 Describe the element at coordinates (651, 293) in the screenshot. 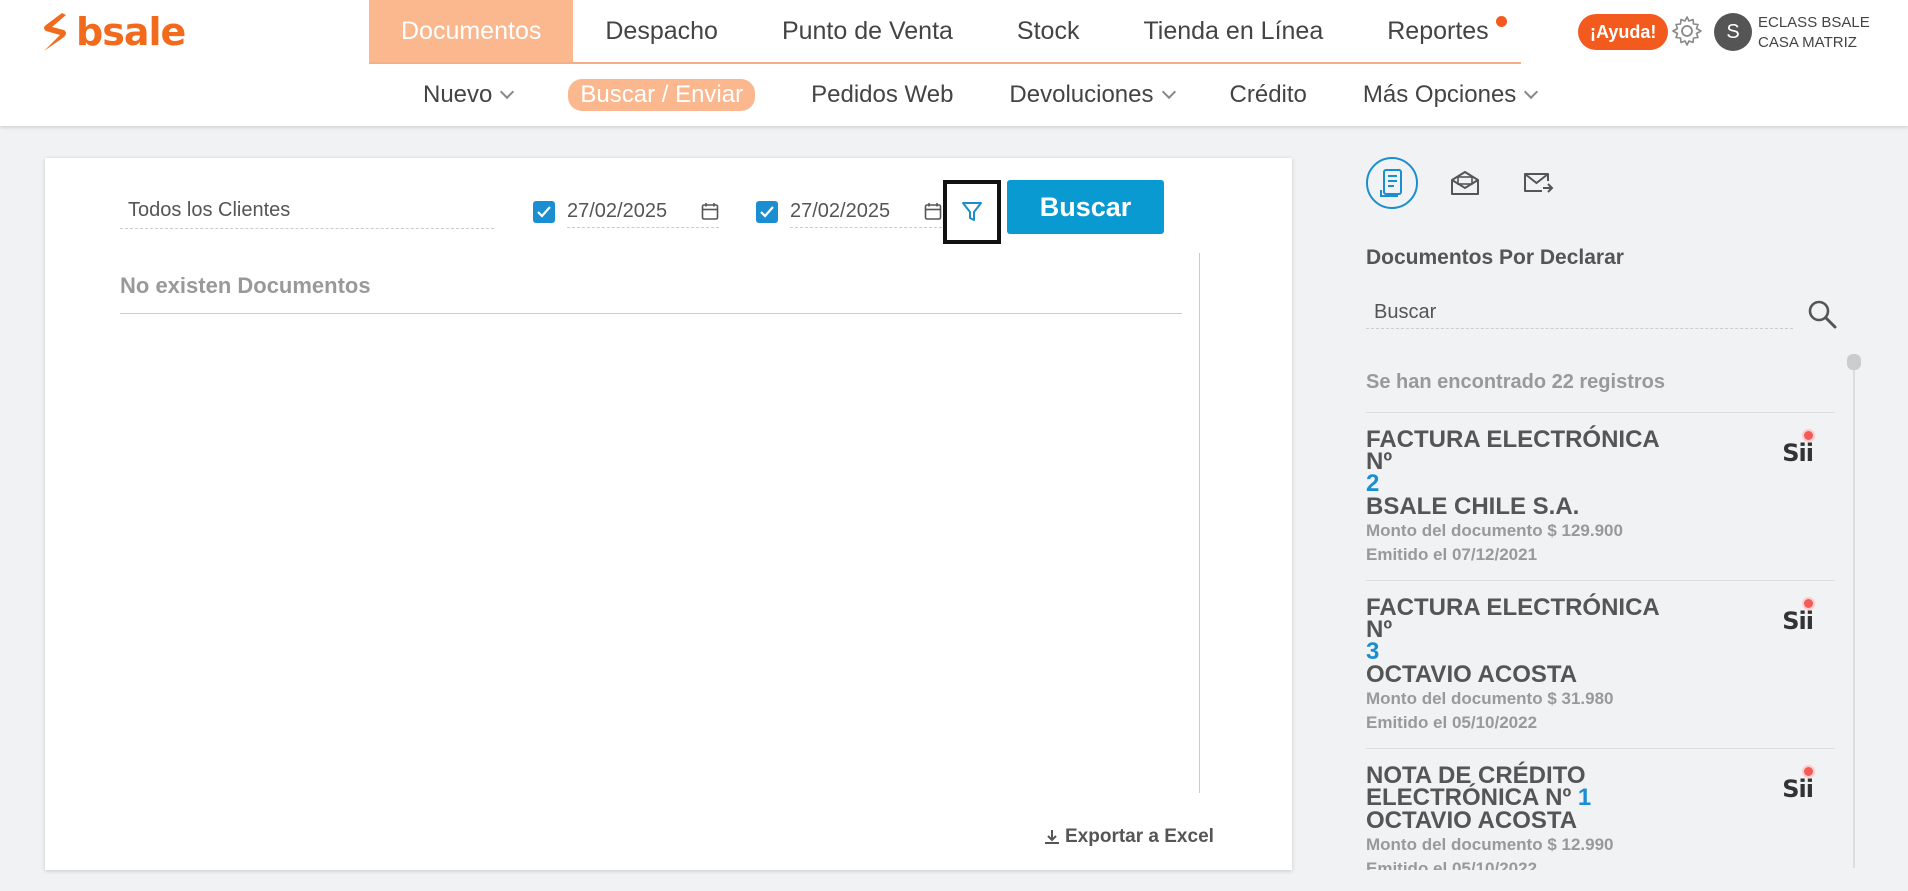

I see `empty-results-message: No existen Documentos` at that location.